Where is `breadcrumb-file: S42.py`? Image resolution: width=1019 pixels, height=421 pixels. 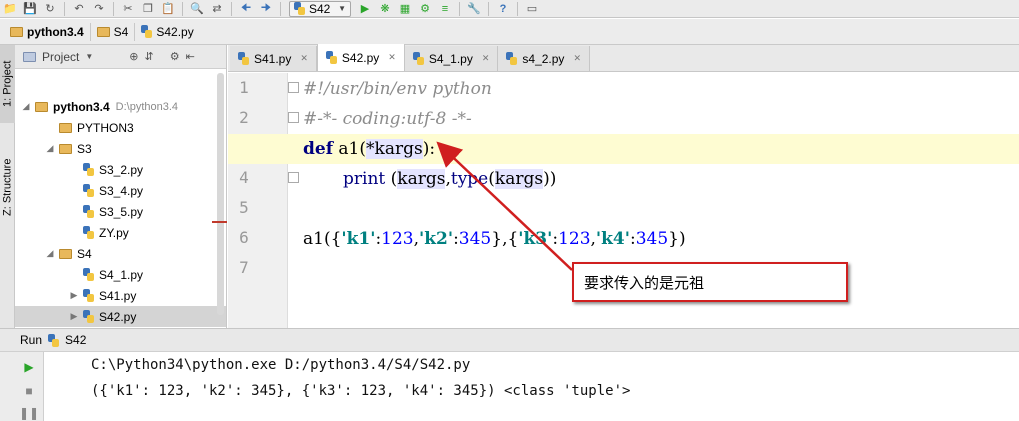 breadcrumb-file: S42.py is located at coordinates (167, 32).